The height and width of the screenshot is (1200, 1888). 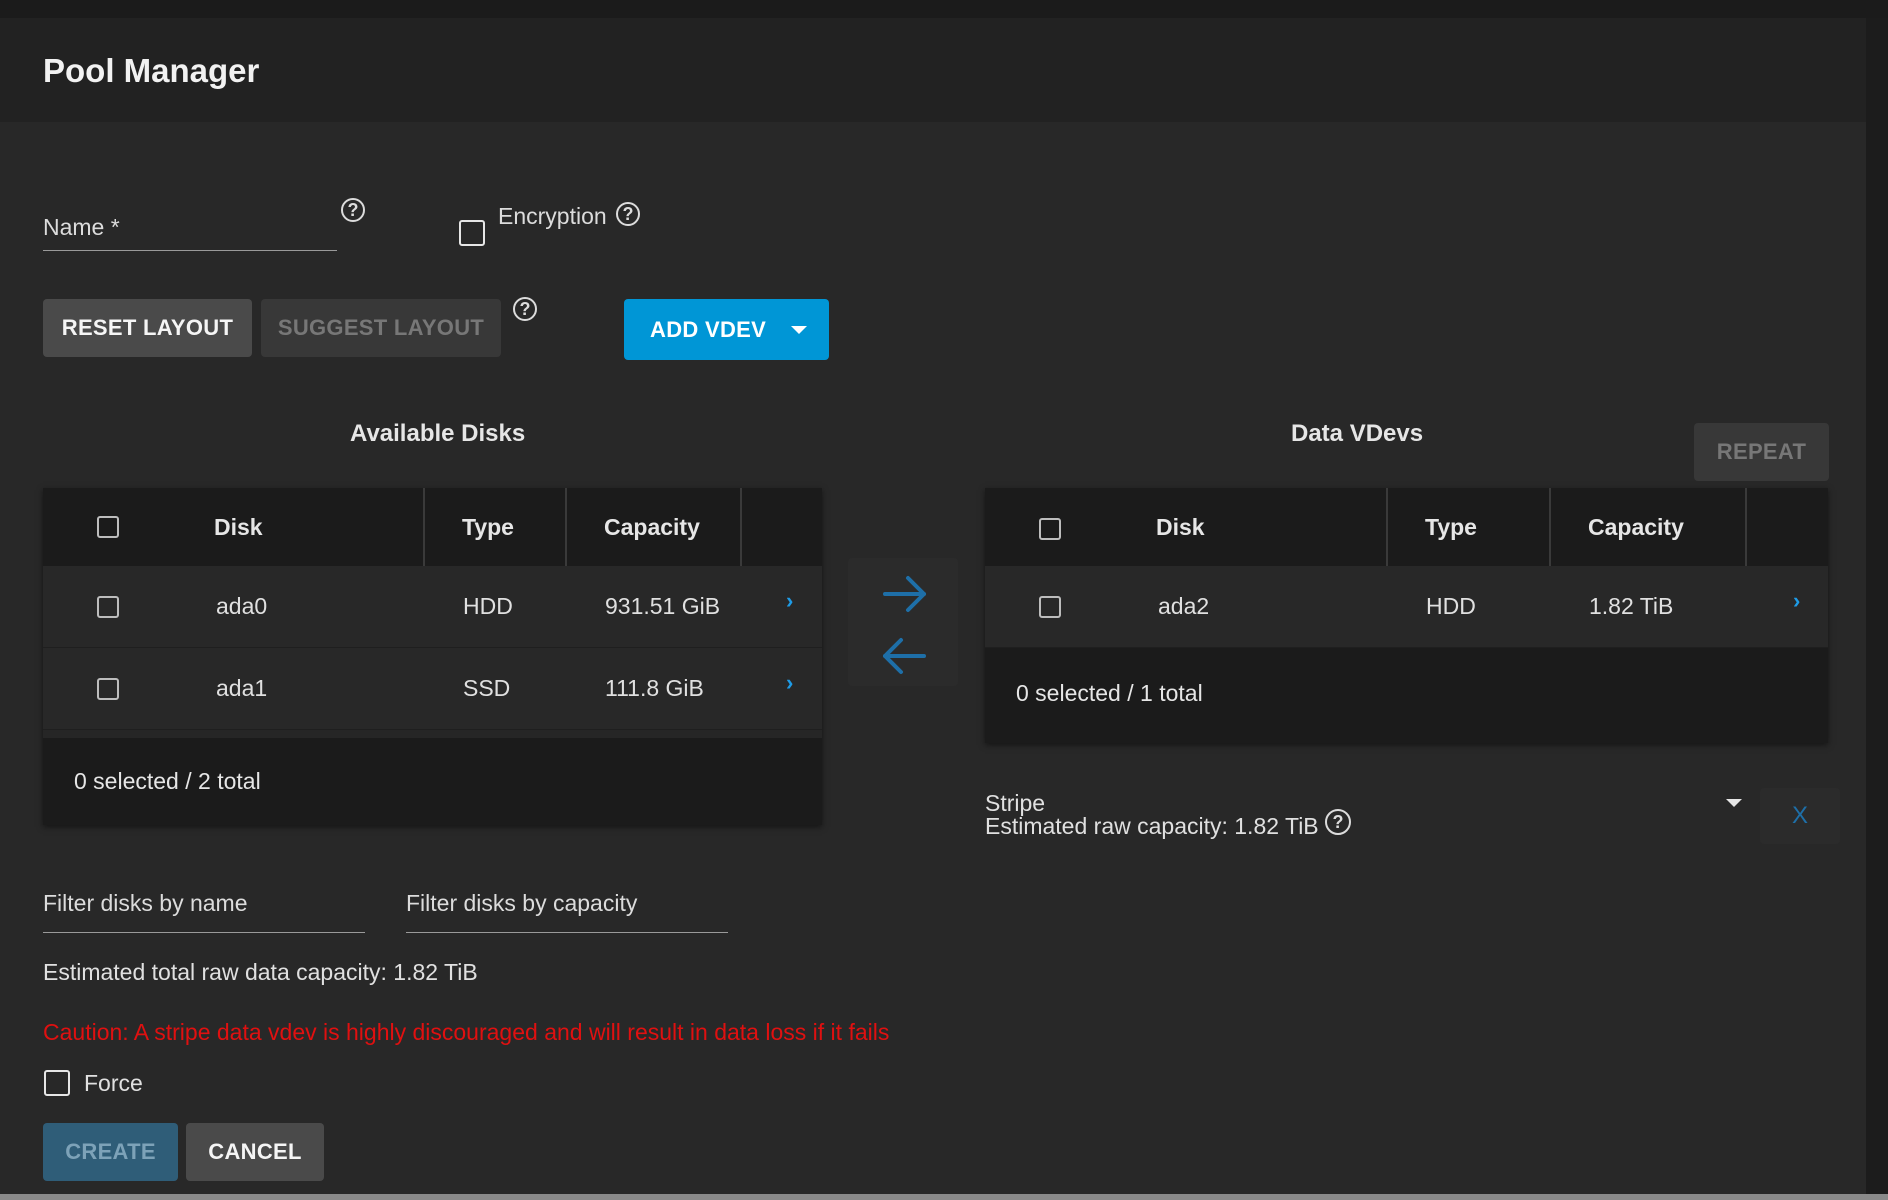 I want to click on force-checkbox, so click(x=57, y=1083).